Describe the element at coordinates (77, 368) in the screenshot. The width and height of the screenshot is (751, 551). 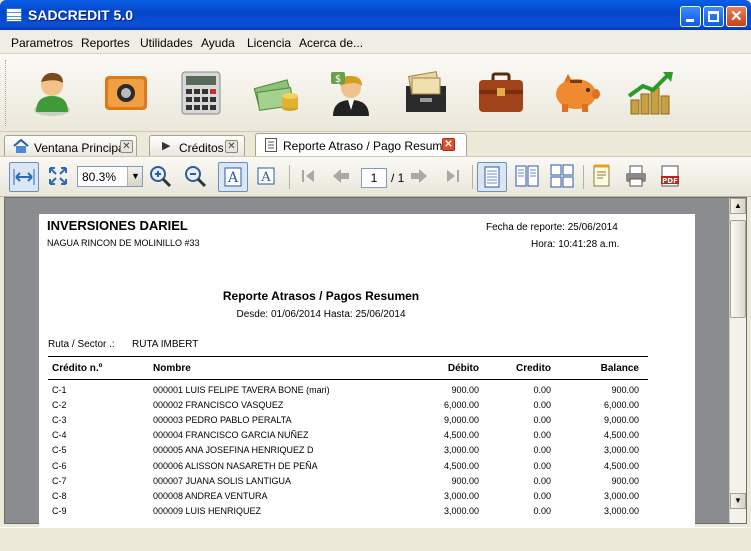
I see `column-header-credit: Crédito n.º` at that location.